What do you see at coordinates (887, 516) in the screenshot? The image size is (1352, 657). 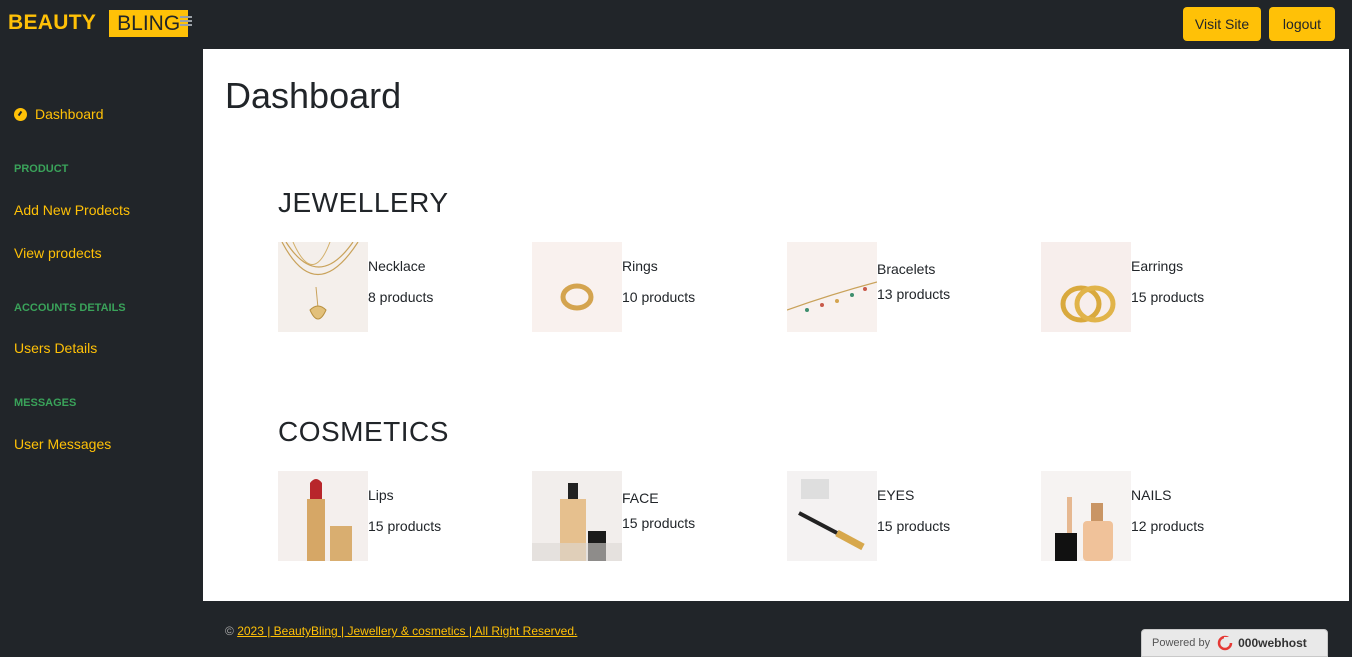 I see `category-card-eyes: EYES 15 products` at bounding box center [887, 516].